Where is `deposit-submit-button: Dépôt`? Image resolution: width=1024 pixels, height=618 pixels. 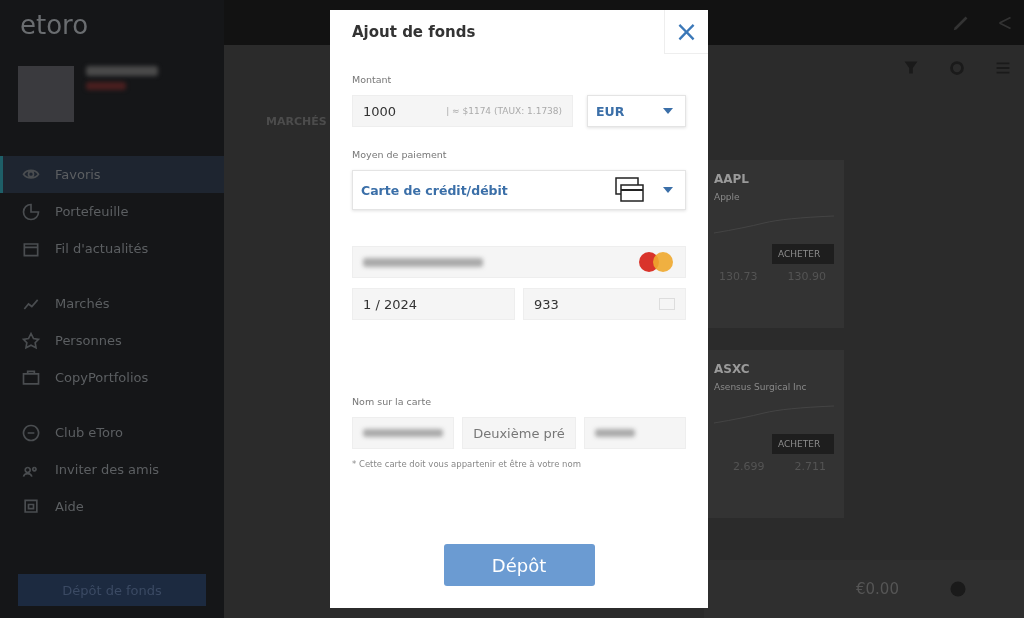
deposit-submit-button: Dépôt is located at coordinates (519, 565).